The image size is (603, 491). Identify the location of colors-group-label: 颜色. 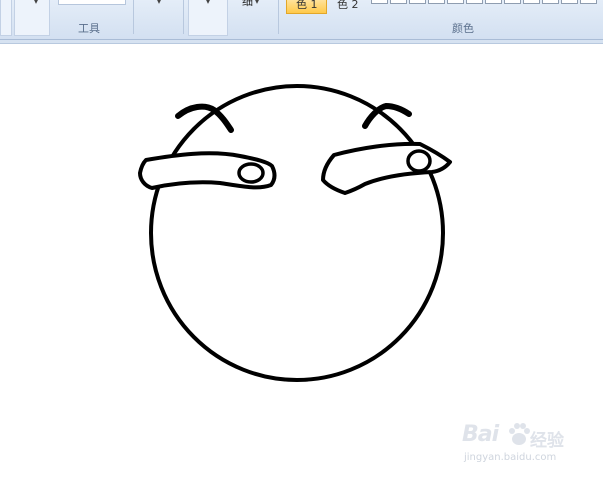
(463, 28).